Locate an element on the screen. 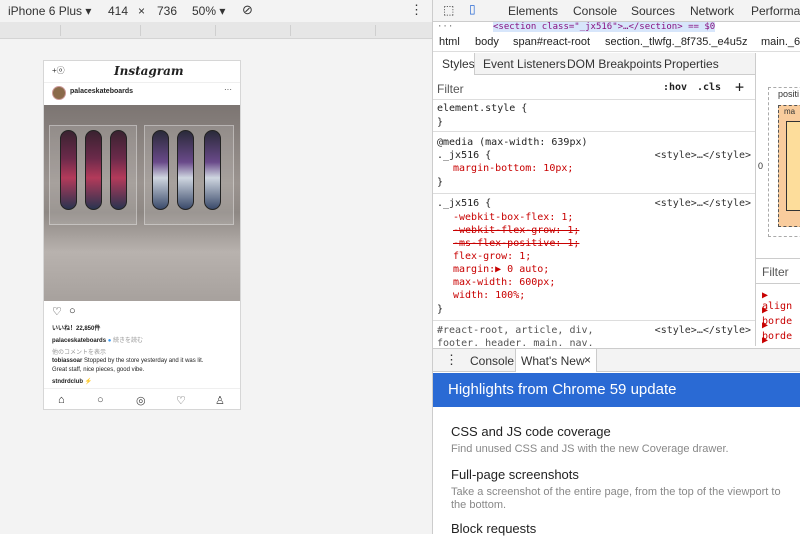  caption: palaceskateboards ● 続きを読む is located at coordinates (97, 339).